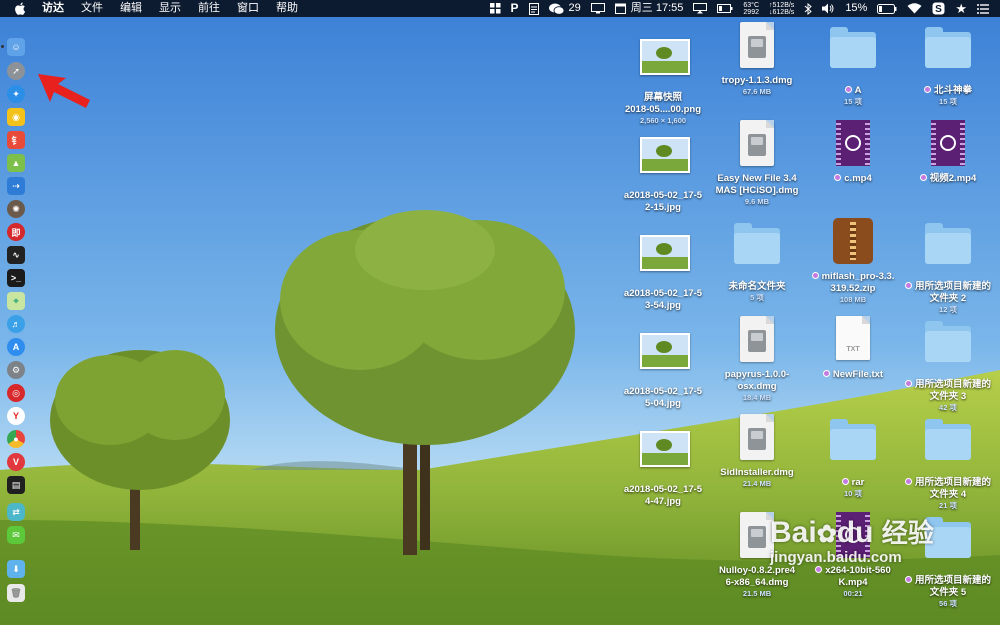  Describe the element at coordinates (248, 8) in the screenshot. I see `menu-window: 窗口` at that location.